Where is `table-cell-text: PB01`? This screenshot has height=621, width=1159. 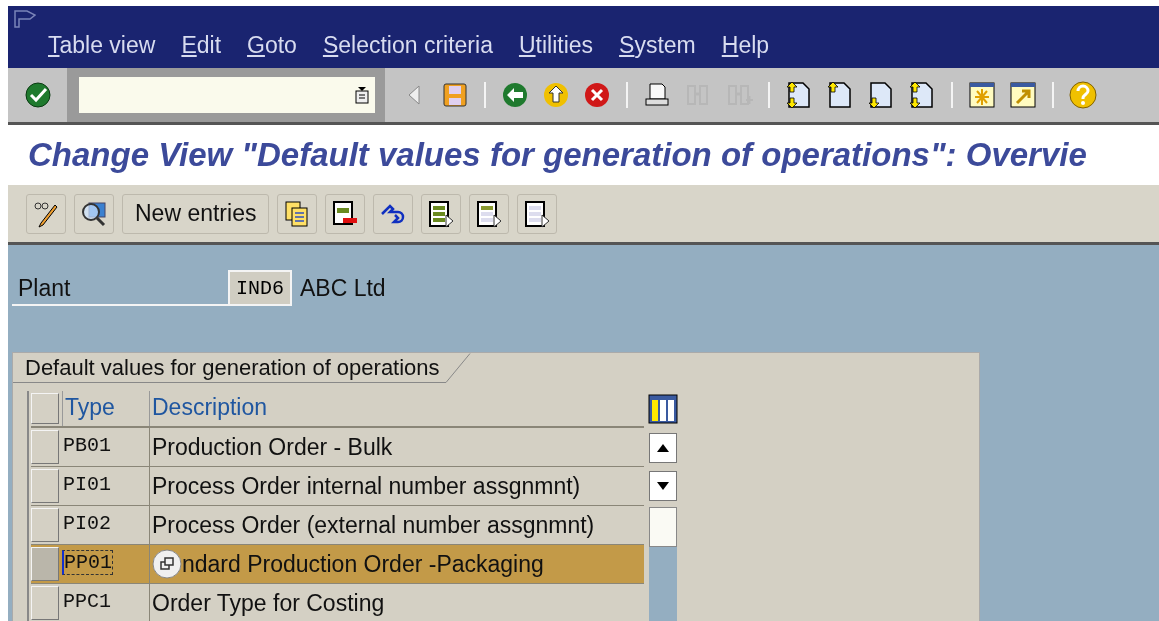
table-cell-text: PB01 is located at coordinates (87, 446).